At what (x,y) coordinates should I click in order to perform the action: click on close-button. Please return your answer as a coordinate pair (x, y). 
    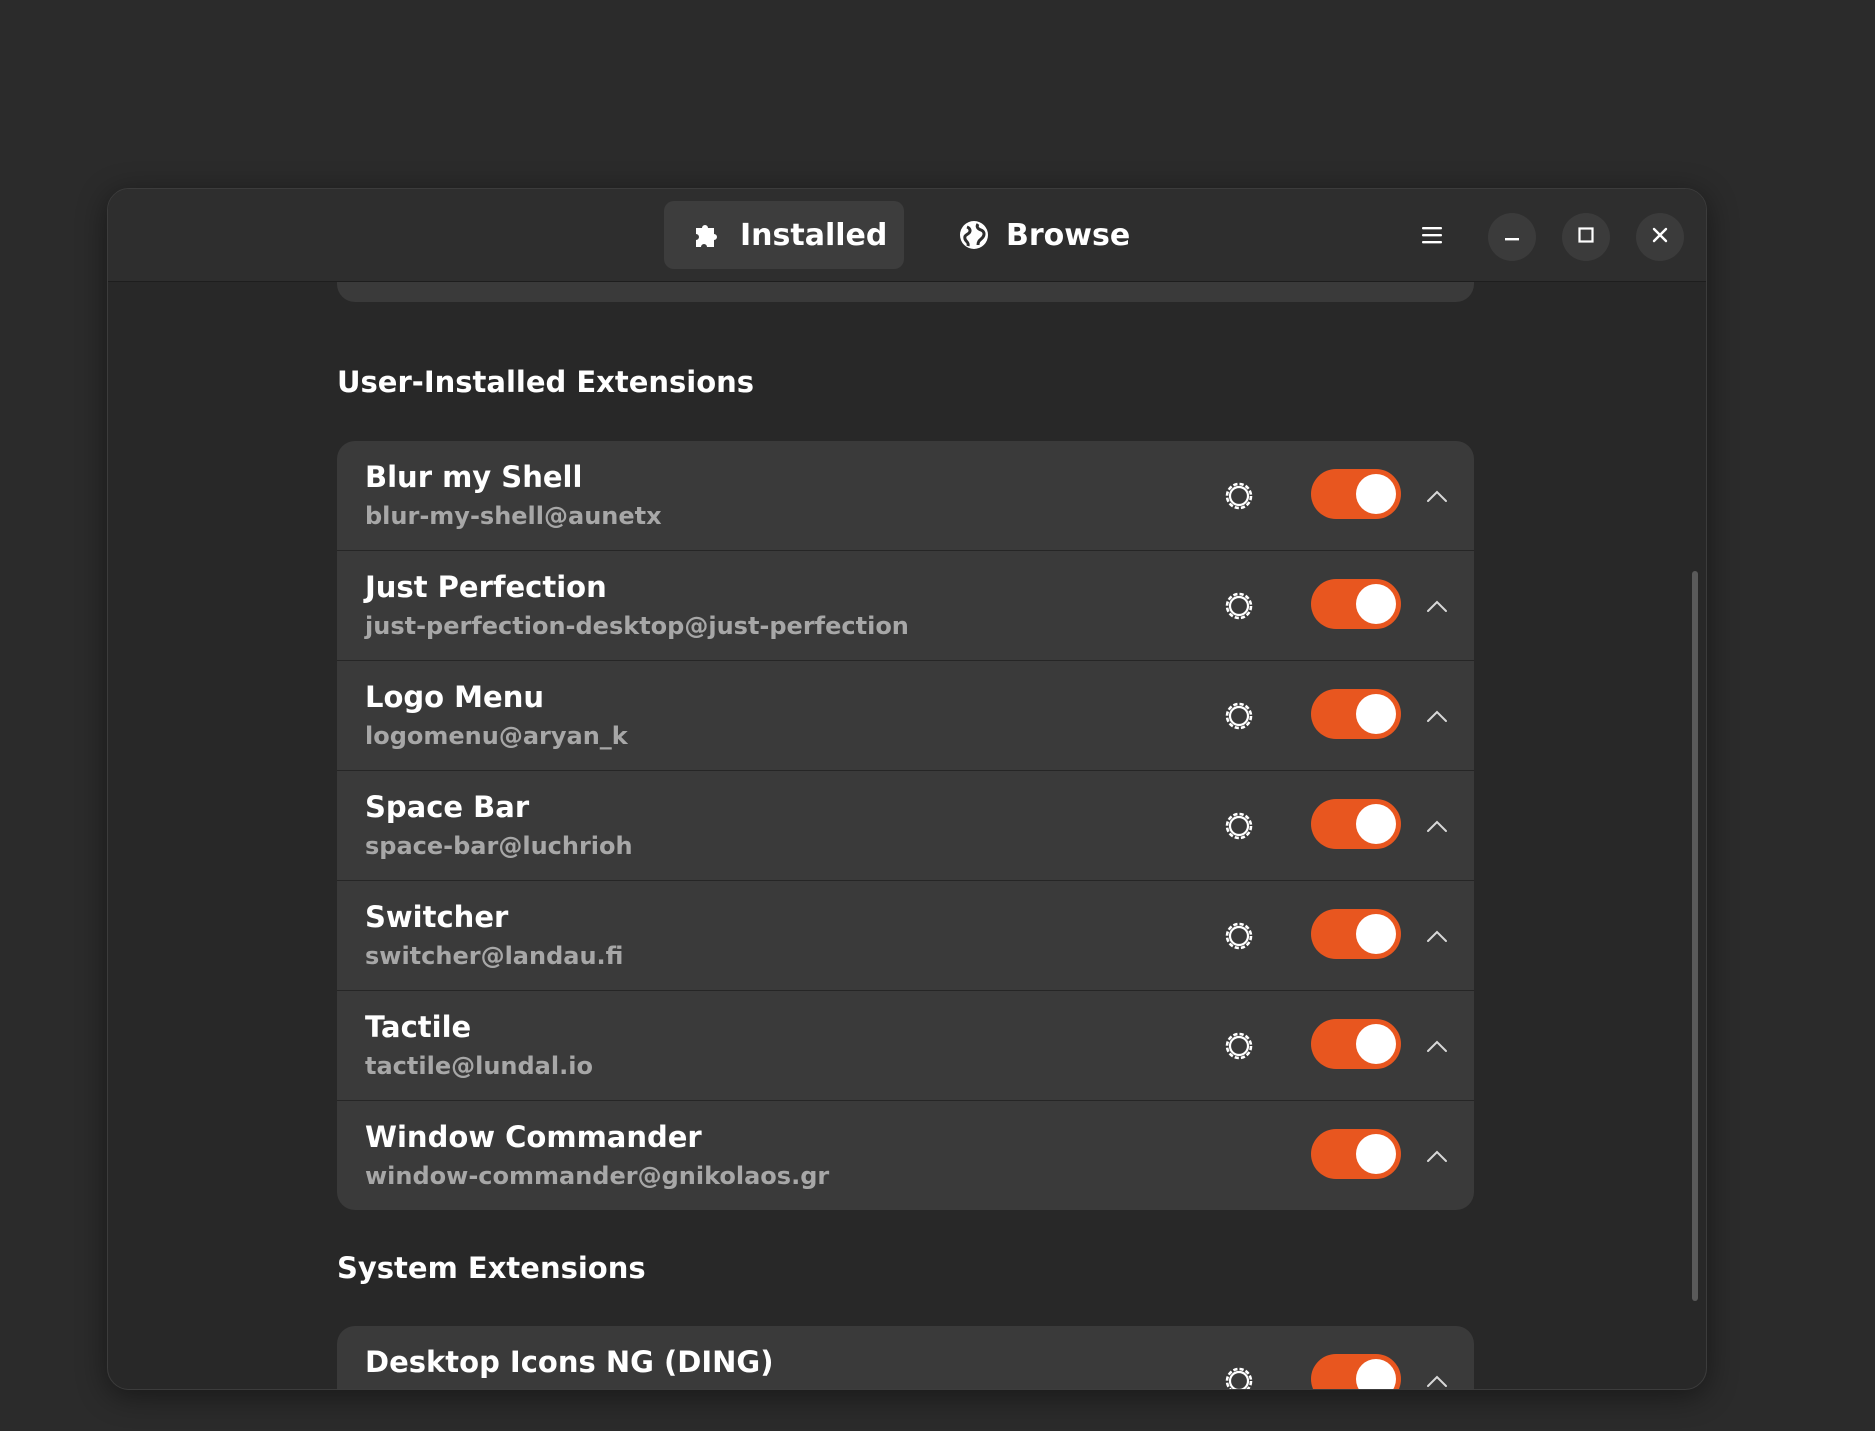
    Looking at the image, I should click on (1660, 237).